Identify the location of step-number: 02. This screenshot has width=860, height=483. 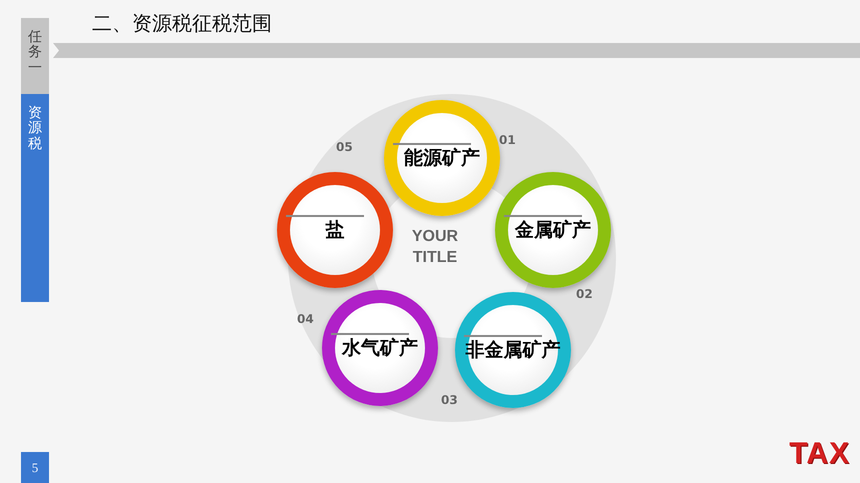
(584, 294).